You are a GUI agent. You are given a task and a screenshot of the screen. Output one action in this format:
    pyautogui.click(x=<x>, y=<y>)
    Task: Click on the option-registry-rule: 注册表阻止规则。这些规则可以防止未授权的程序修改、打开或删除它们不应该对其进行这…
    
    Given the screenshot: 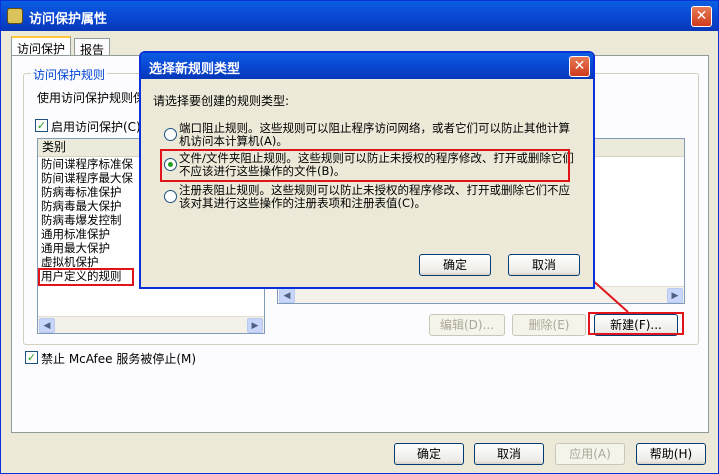 What is the action you would take?
    pyautogui.click(x=379, y=197)
    